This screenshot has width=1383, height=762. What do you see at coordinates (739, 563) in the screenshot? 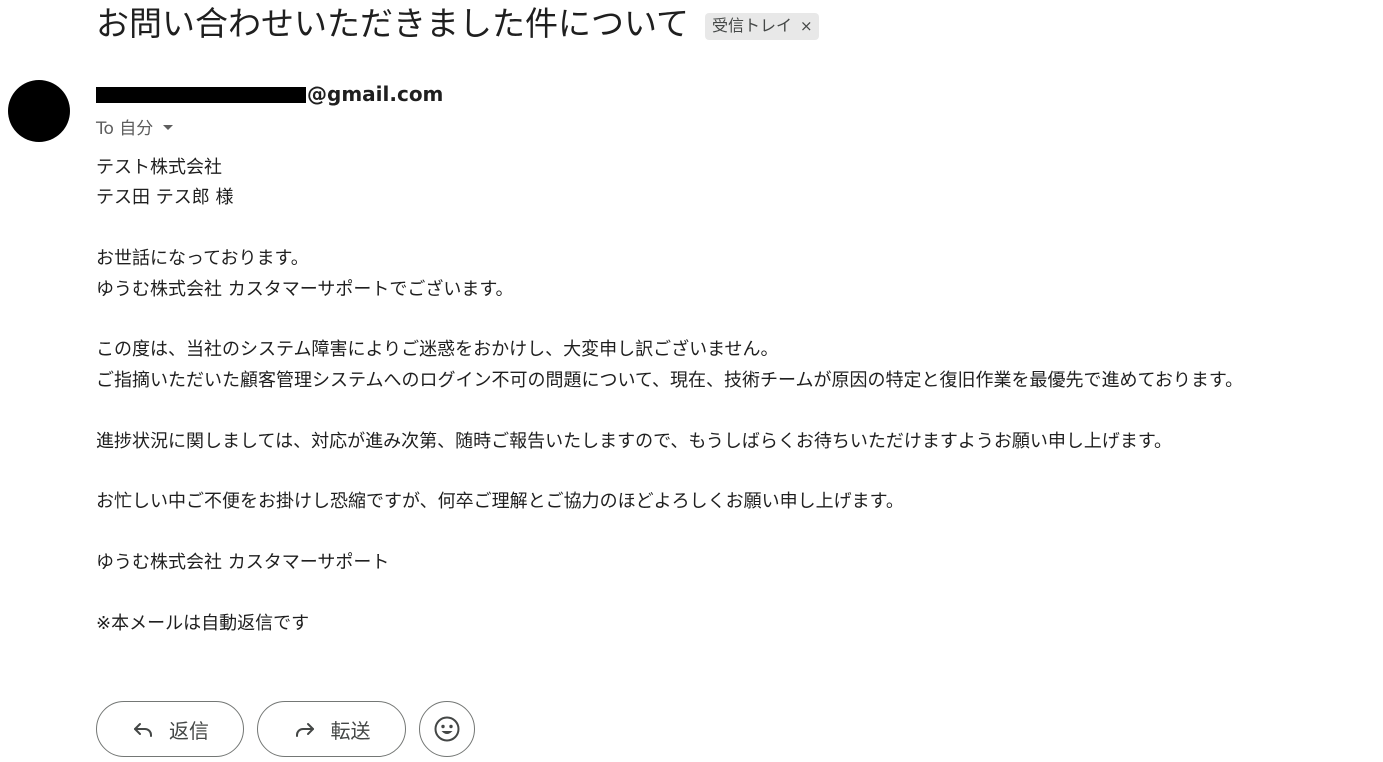
I see `body-signature: ゆうむ株式会社 カスタマーサポート` at bounding box center [739, 563].